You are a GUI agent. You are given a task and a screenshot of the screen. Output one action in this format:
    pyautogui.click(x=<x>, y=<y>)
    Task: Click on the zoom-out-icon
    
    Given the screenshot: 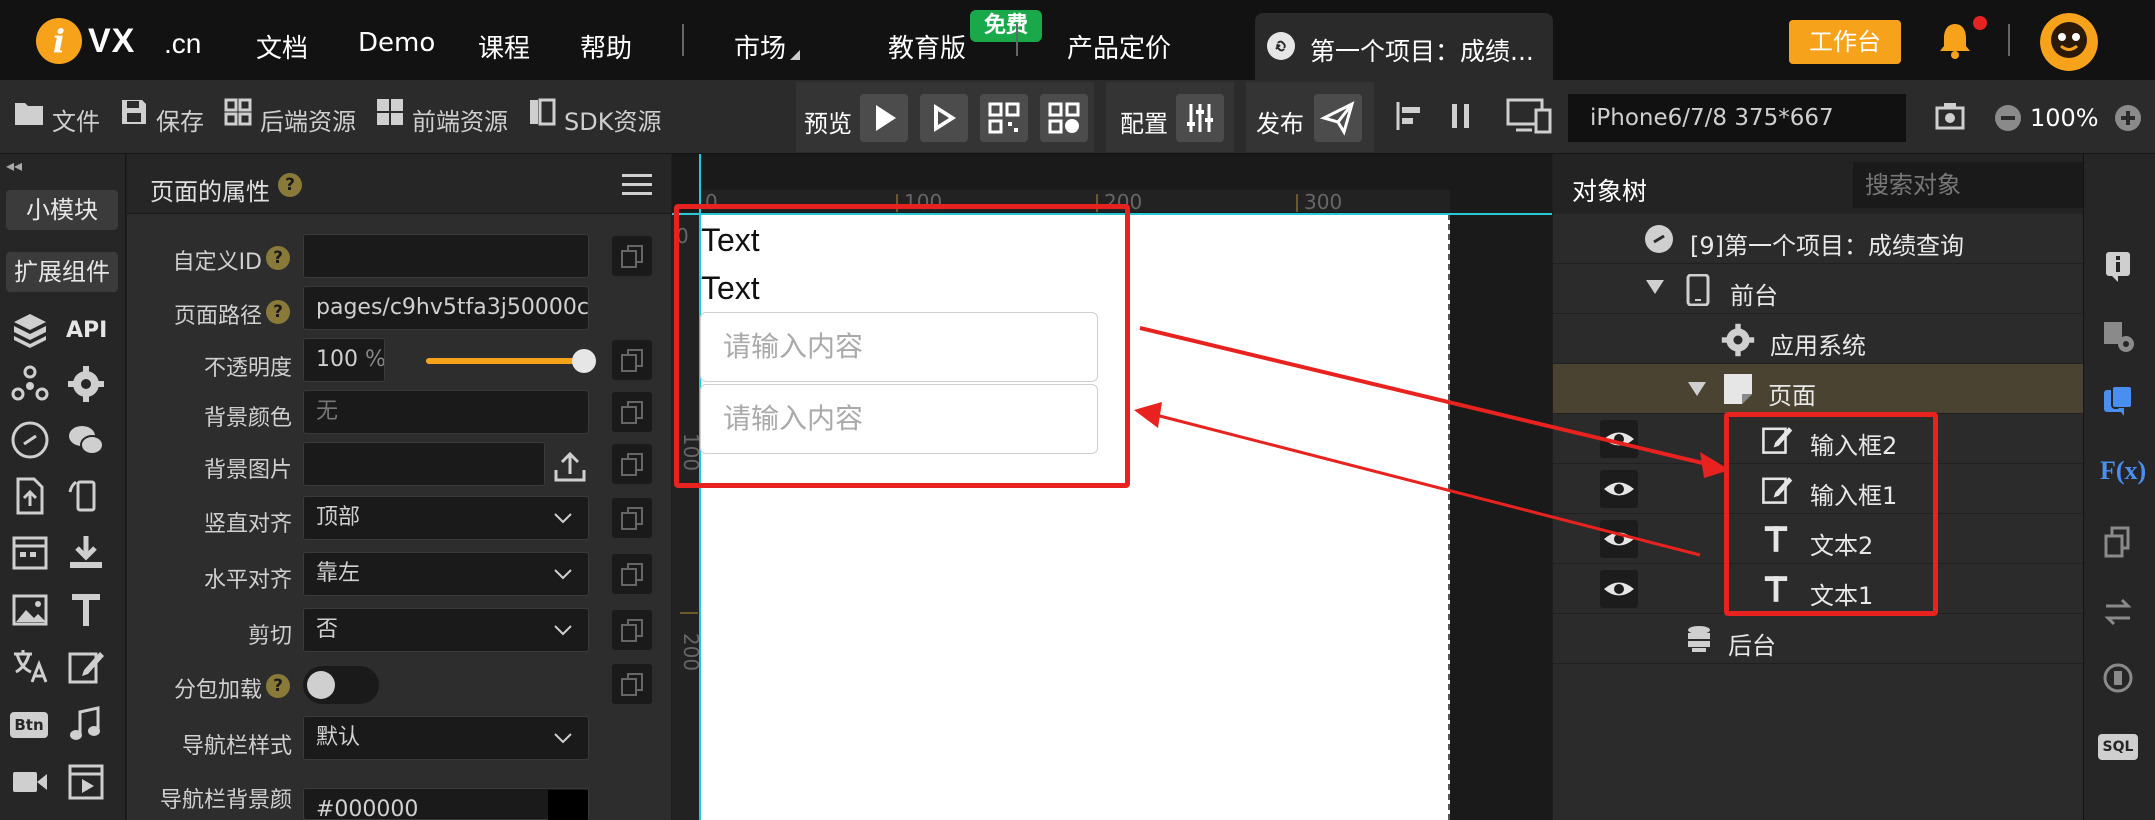 What is the action you would take?
    pyautogui.click(x=2008, y=118)
    